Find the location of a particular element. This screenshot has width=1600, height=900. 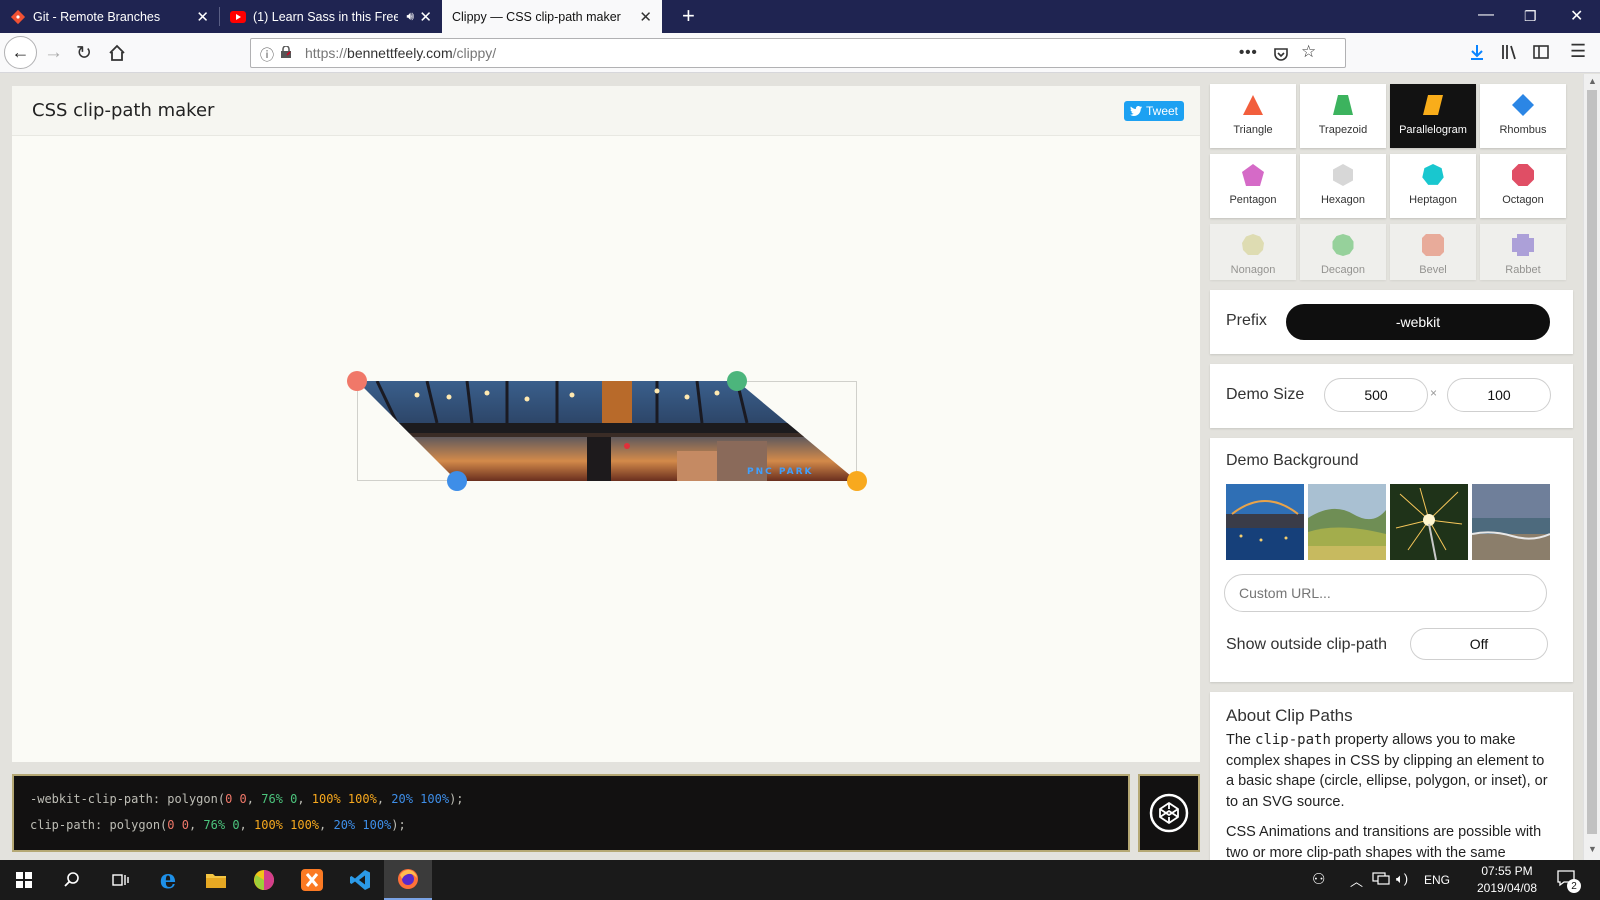

code-point: 76% 0 is located at coordinates (221, 825).